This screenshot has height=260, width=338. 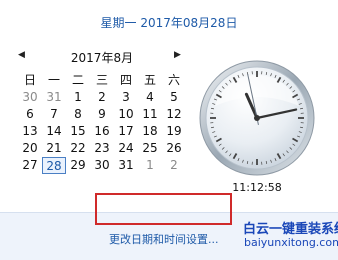 I want to click on weekday-header: 二, so click(x=78, y=80).